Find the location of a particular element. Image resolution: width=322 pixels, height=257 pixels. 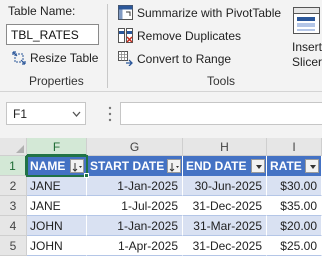

insert-slicer-line1: Insert is located at coordinates (307, 47).